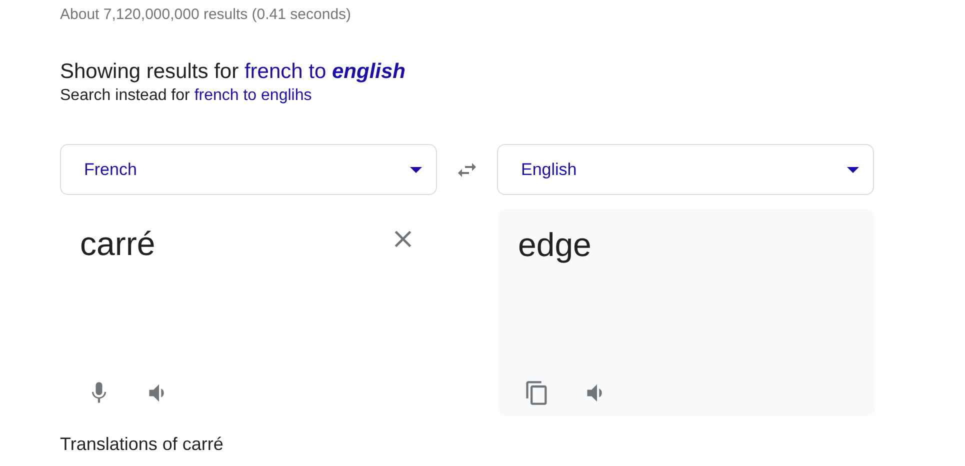 This screenshot has width=965, height=466. What do you see at coordinates (253, 95) in the screenshot?
I see `original-query-link: french to englihs` at bounding box center [253, 95].